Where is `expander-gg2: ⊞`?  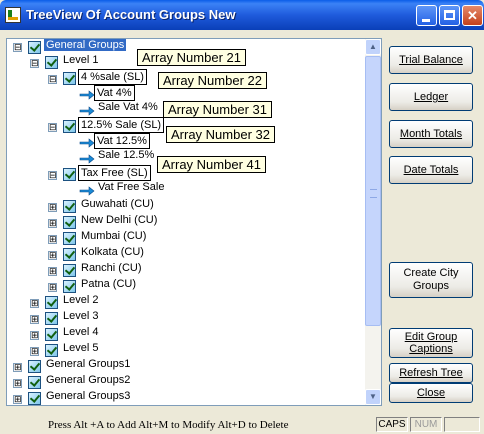 expander-gg2: ⊞ is located at coordinates (17, 383).